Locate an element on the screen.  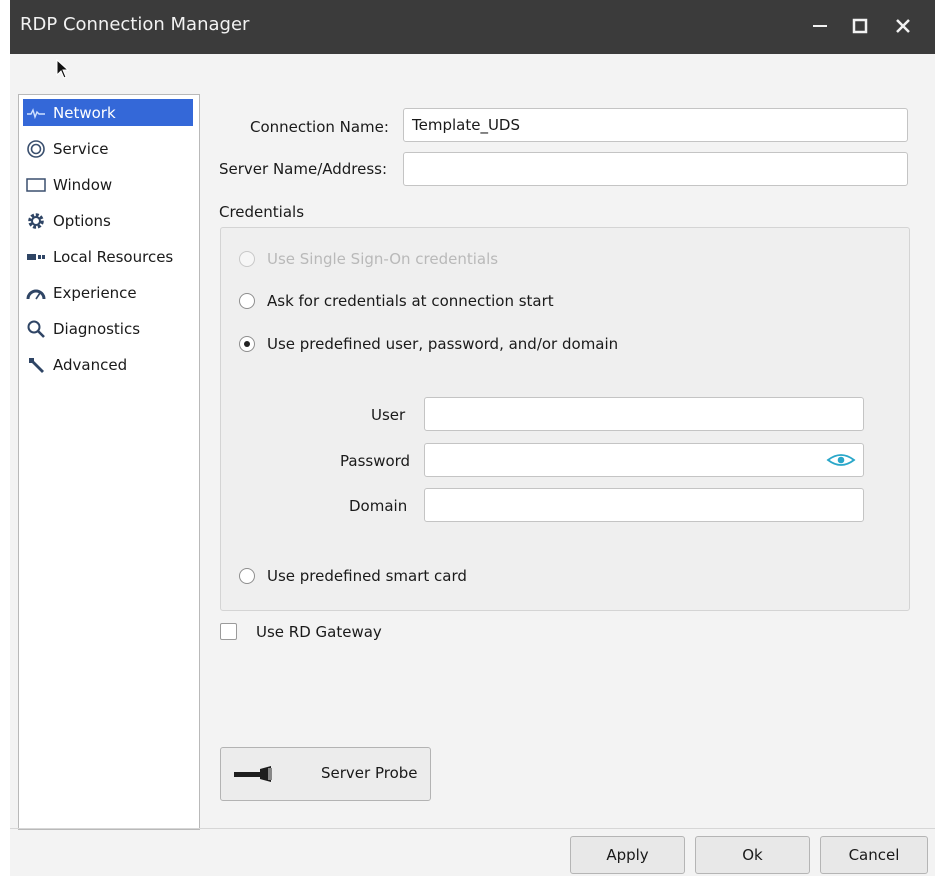
domain-label: Domain is located at coordinates (378, 506).